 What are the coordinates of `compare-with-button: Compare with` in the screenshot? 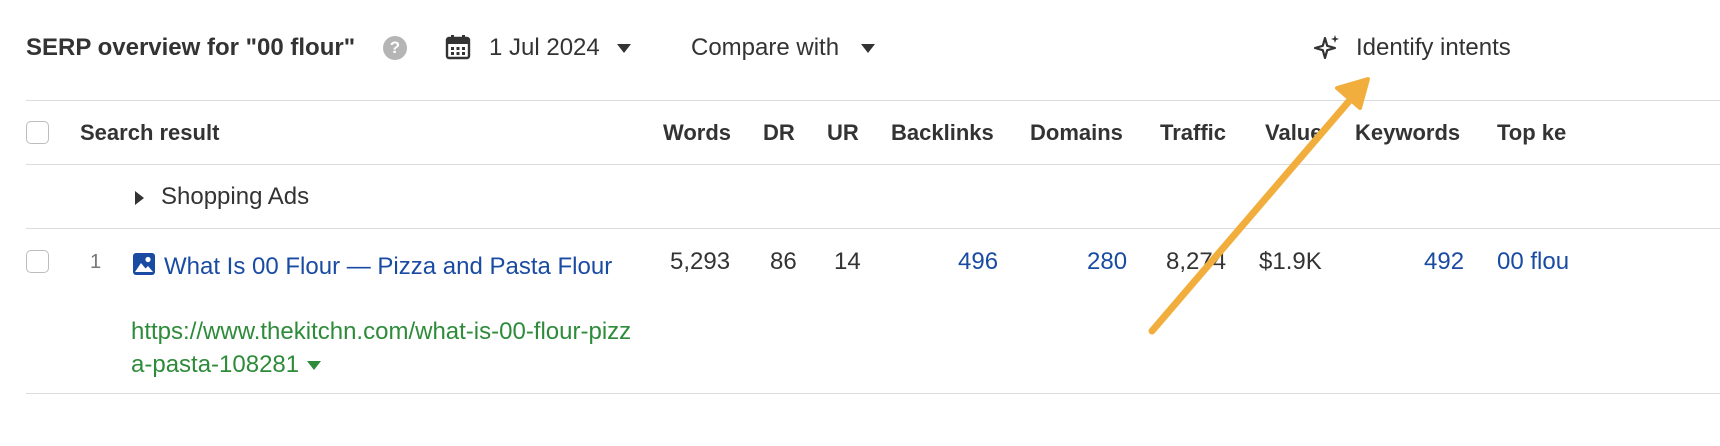 It's located at (765, 48).